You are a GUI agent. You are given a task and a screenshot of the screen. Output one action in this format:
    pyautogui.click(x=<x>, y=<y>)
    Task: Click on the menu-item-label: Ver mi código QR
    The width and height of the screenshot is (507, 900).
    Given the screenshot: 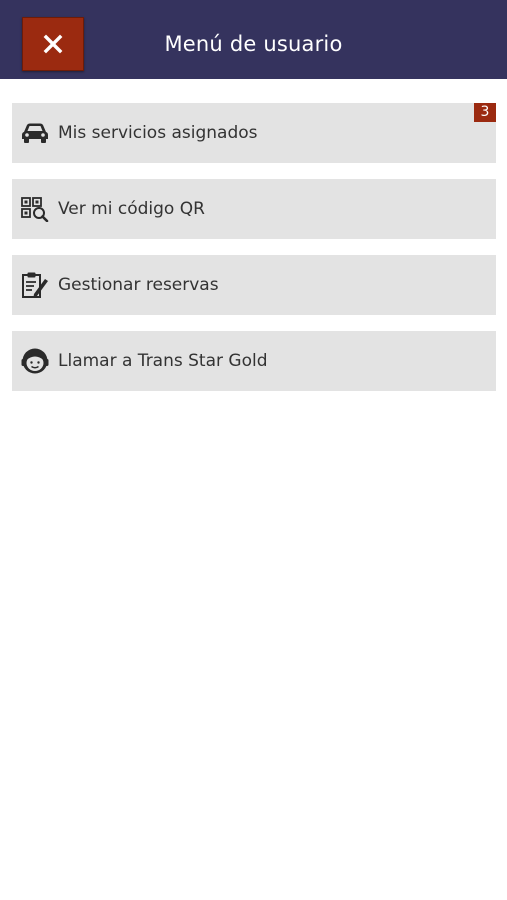 What is the action you would take?
    pyautogui.click(x=131, y=209)
    